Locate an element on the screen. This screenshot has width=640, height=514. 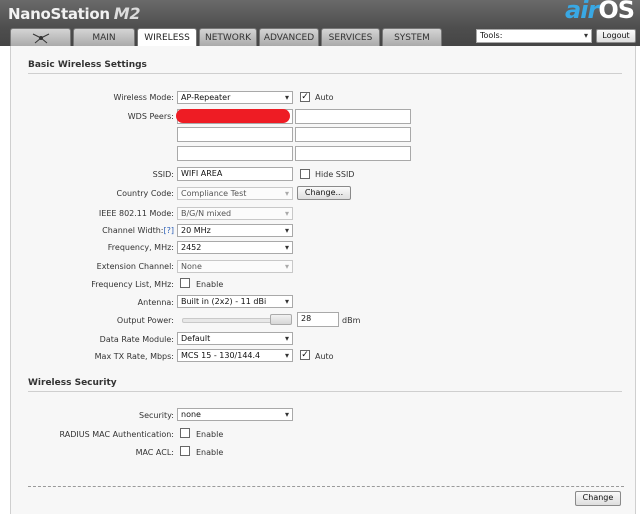
security-label: Security: is located at coordinates (156, 415).